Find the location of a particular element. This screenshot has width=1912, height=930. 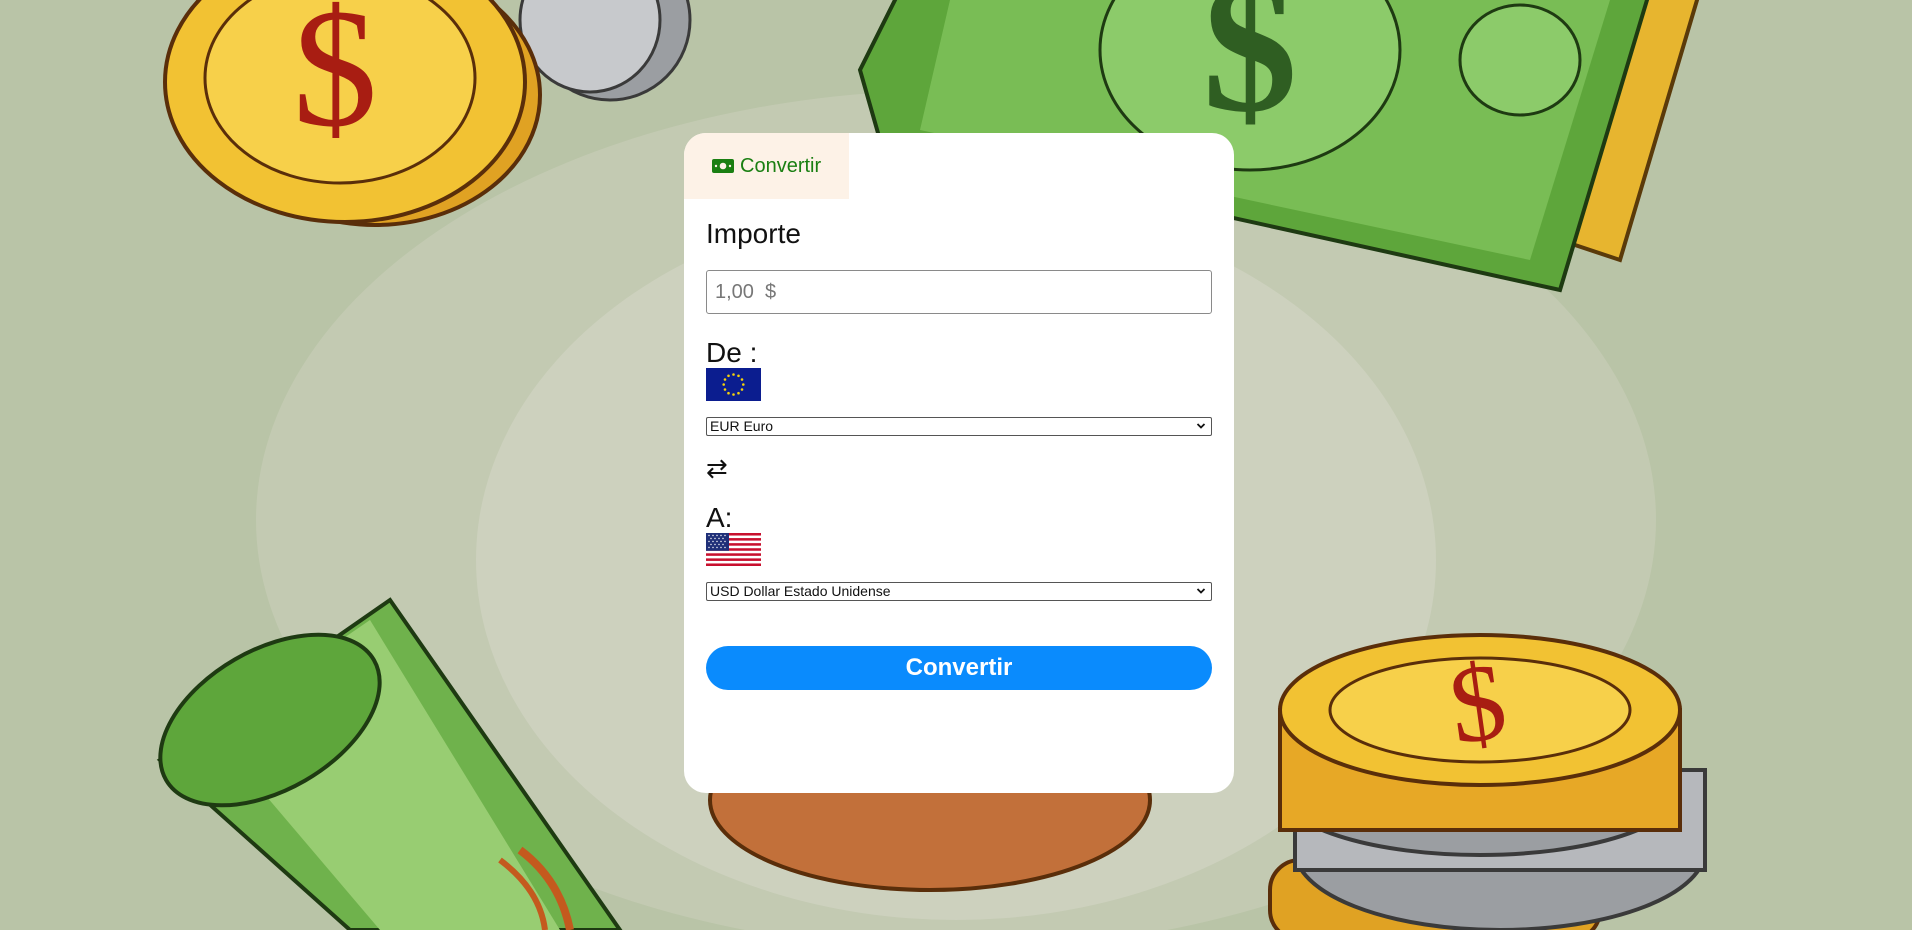

tab-convertir: Convertir is located at coordinates (766, 166).